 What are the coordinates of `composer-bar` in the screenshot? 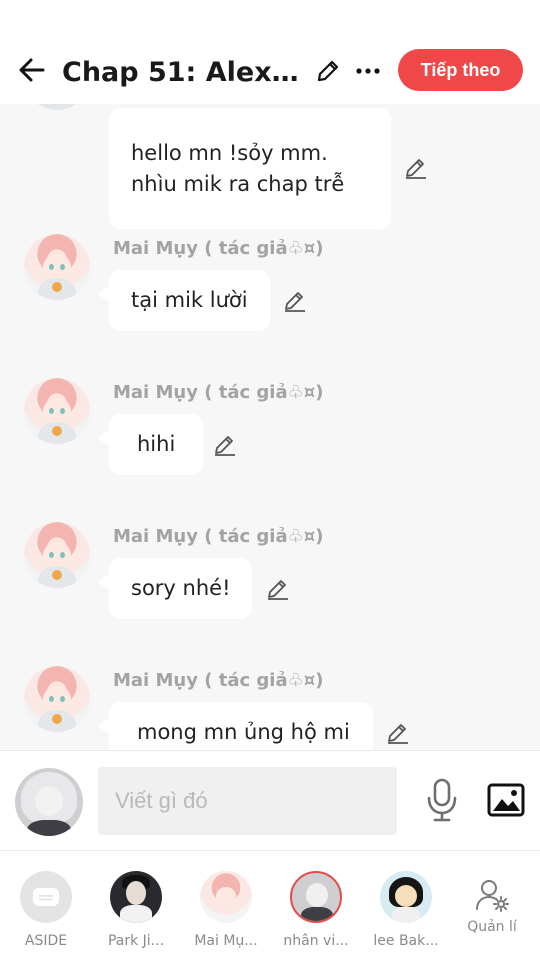 It's located at (270, 800).